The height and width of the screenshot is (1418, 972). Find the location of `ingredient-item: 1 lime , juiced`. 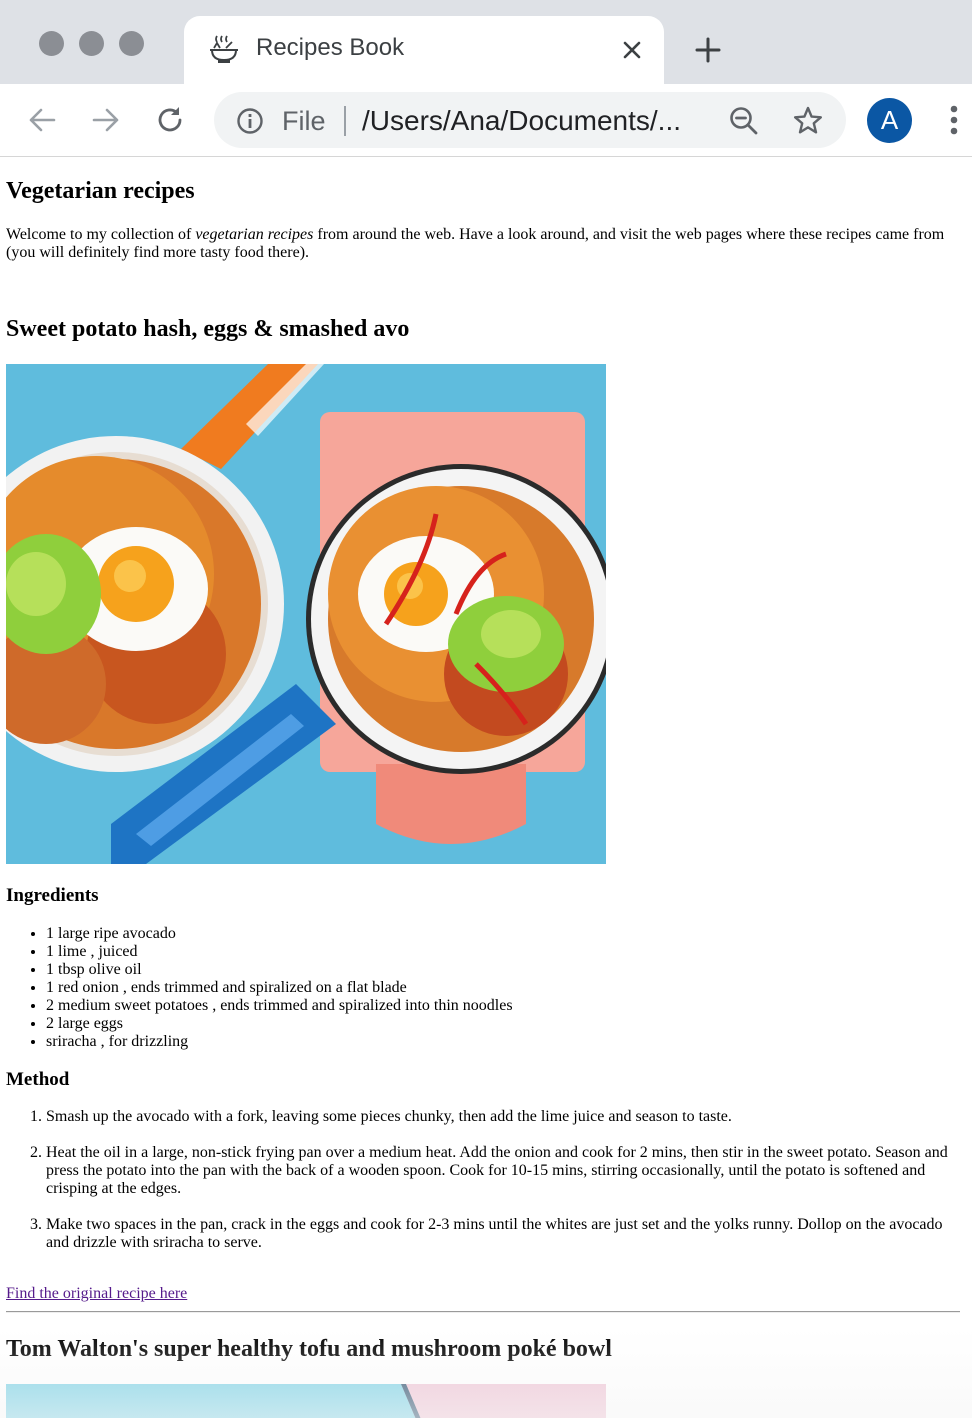

ingredient-item: 1 lime , juiced is located at coordinates (279, 952).